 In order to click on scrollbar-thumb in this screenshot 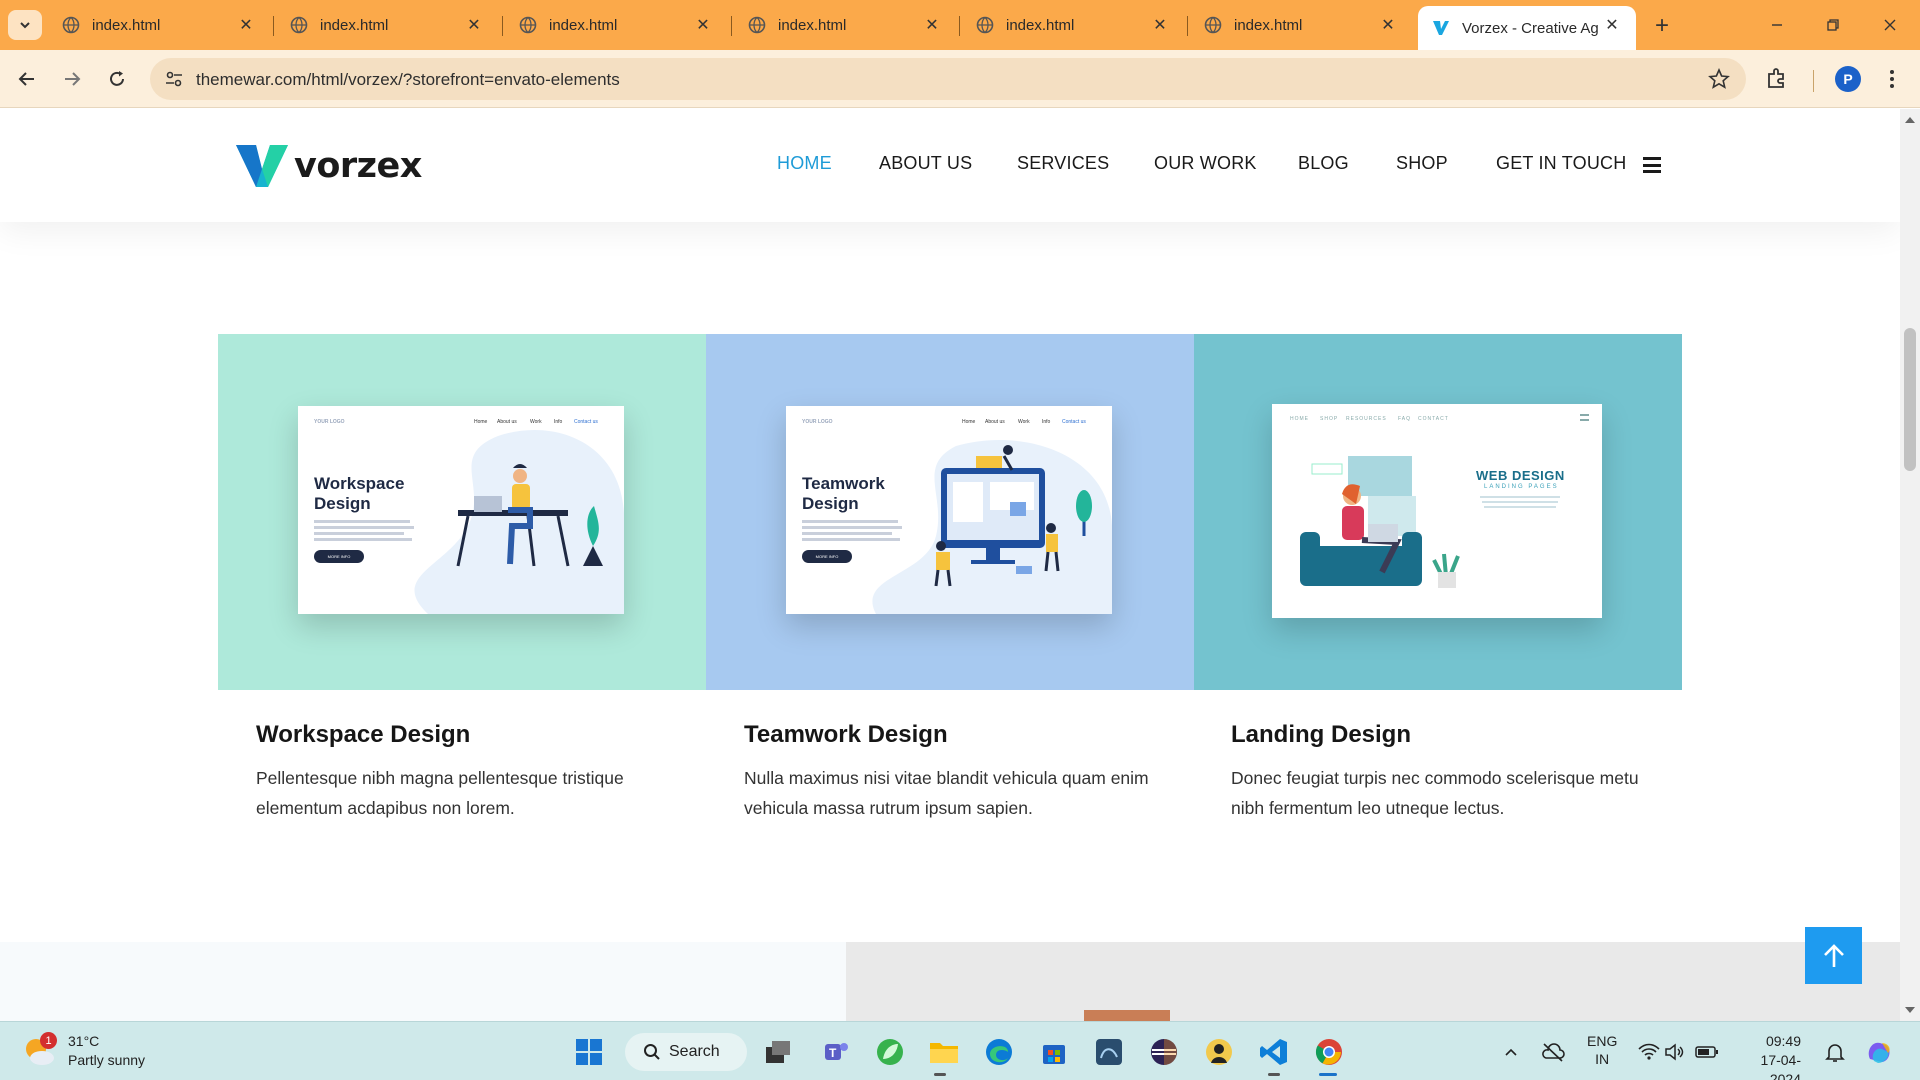, I will do `click(1910, 399)`.